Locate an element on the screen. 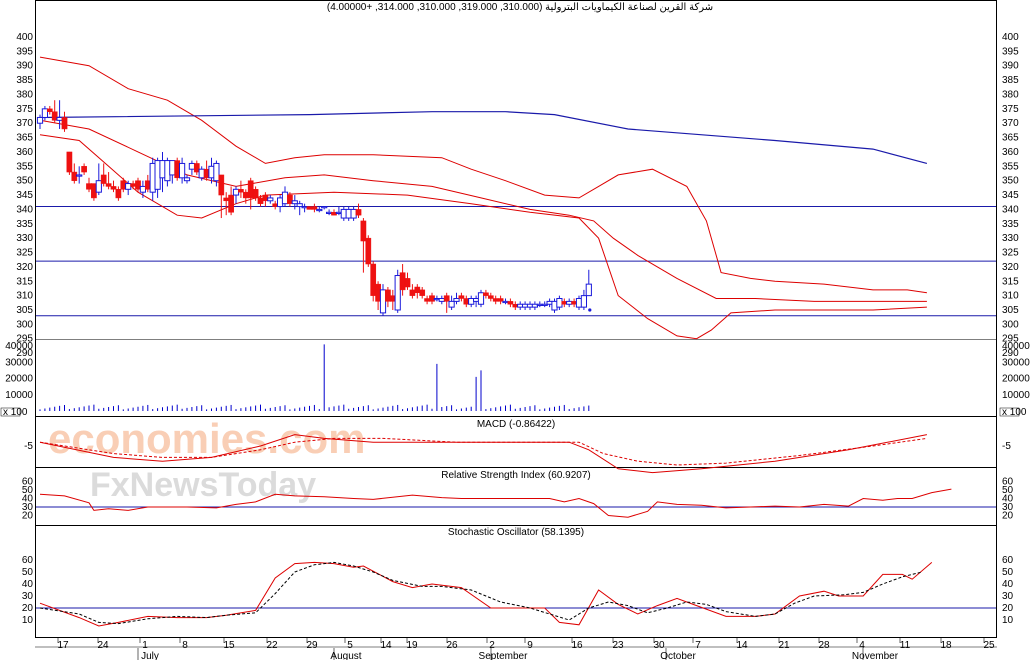 This screenshot has height=660, width=1034. watermark-economies: economies.com is located at coordinates (206, 438).